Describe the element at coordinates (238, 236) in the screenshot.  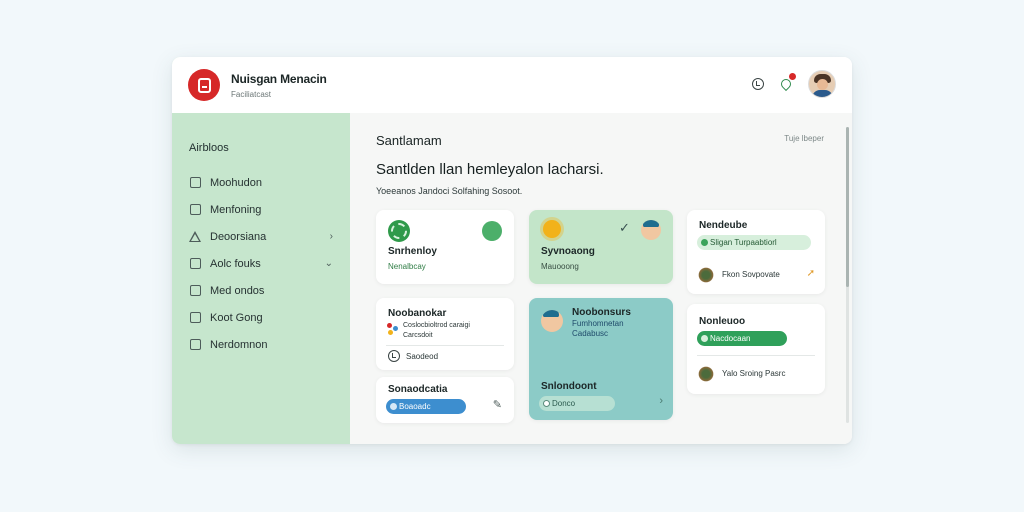
I see `sidebar-item-label: Deoorsiana` at that location.